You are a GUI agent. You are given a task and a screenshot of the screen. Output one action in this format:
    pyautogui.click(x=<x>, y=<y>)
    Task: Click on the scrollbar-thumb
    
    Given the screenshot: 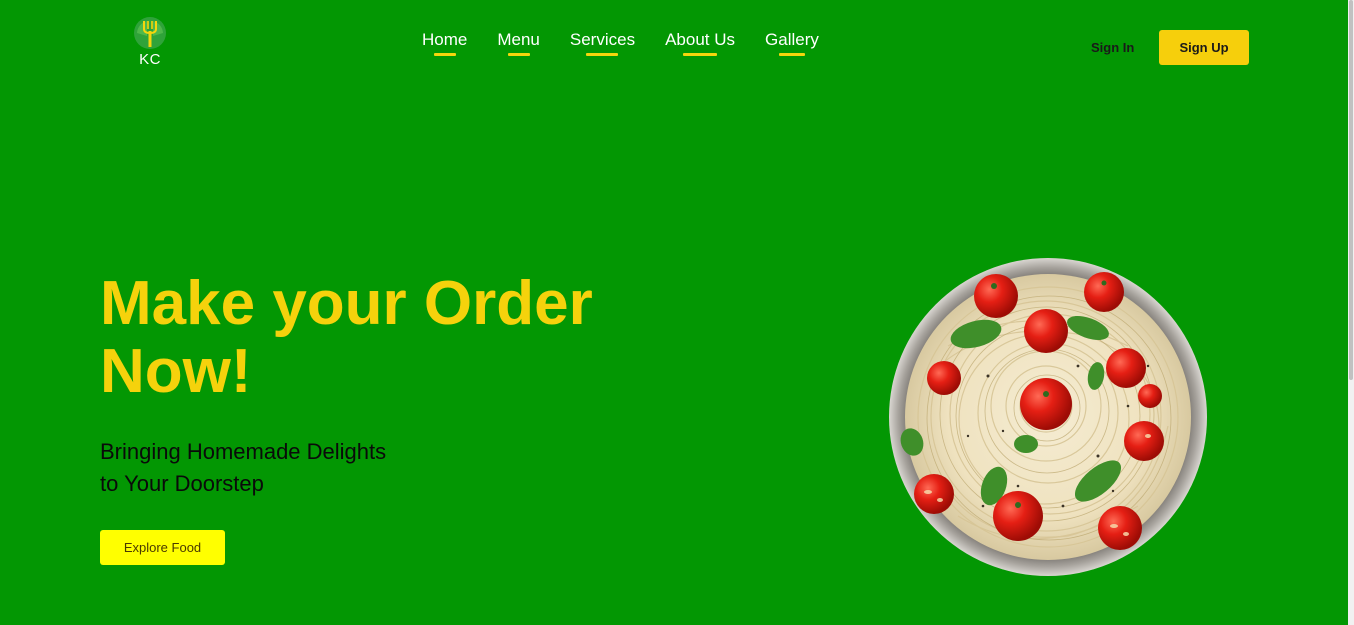 What is the action you would take?
    pyautogui.click(x=1351, y=190)
    